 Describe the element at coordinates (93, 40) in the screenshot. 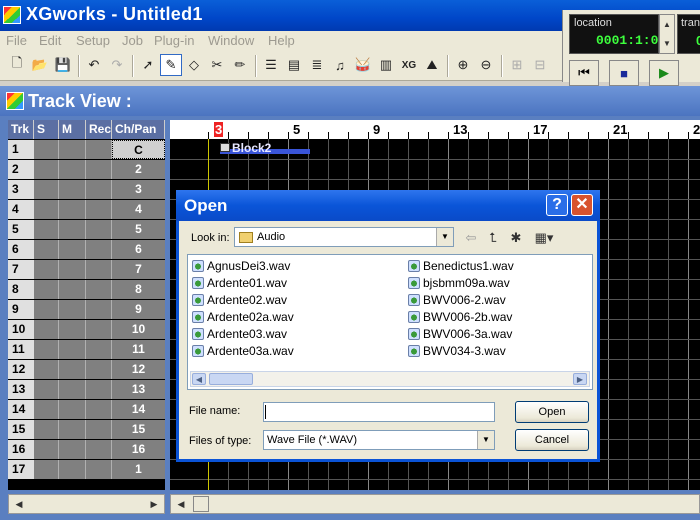

I see `menu-setup: Setup` at that location.